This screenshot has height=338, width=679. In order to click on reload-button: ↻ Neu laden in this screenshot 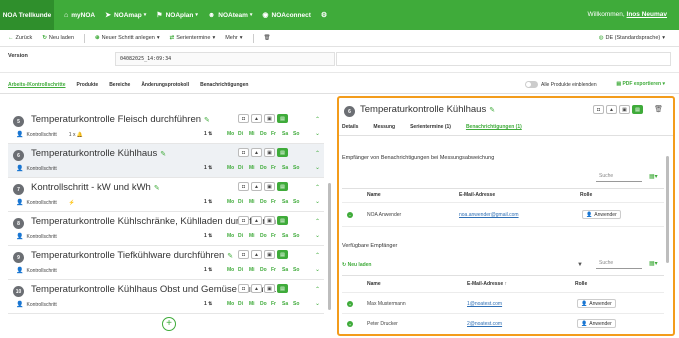, I will do `click(58, 38)`.